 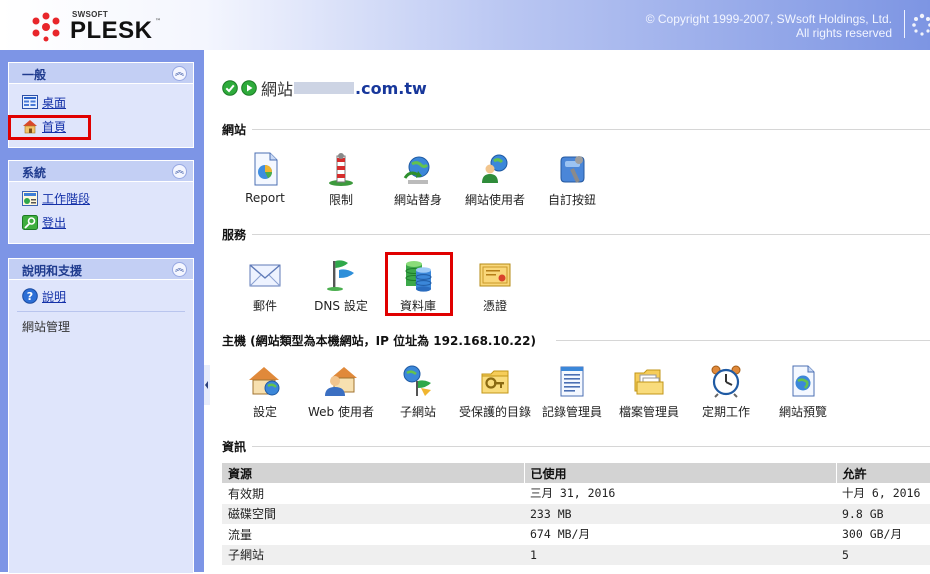 I want to click on tile-log-manager: 記錄管理員, so click(x=572, y=400).